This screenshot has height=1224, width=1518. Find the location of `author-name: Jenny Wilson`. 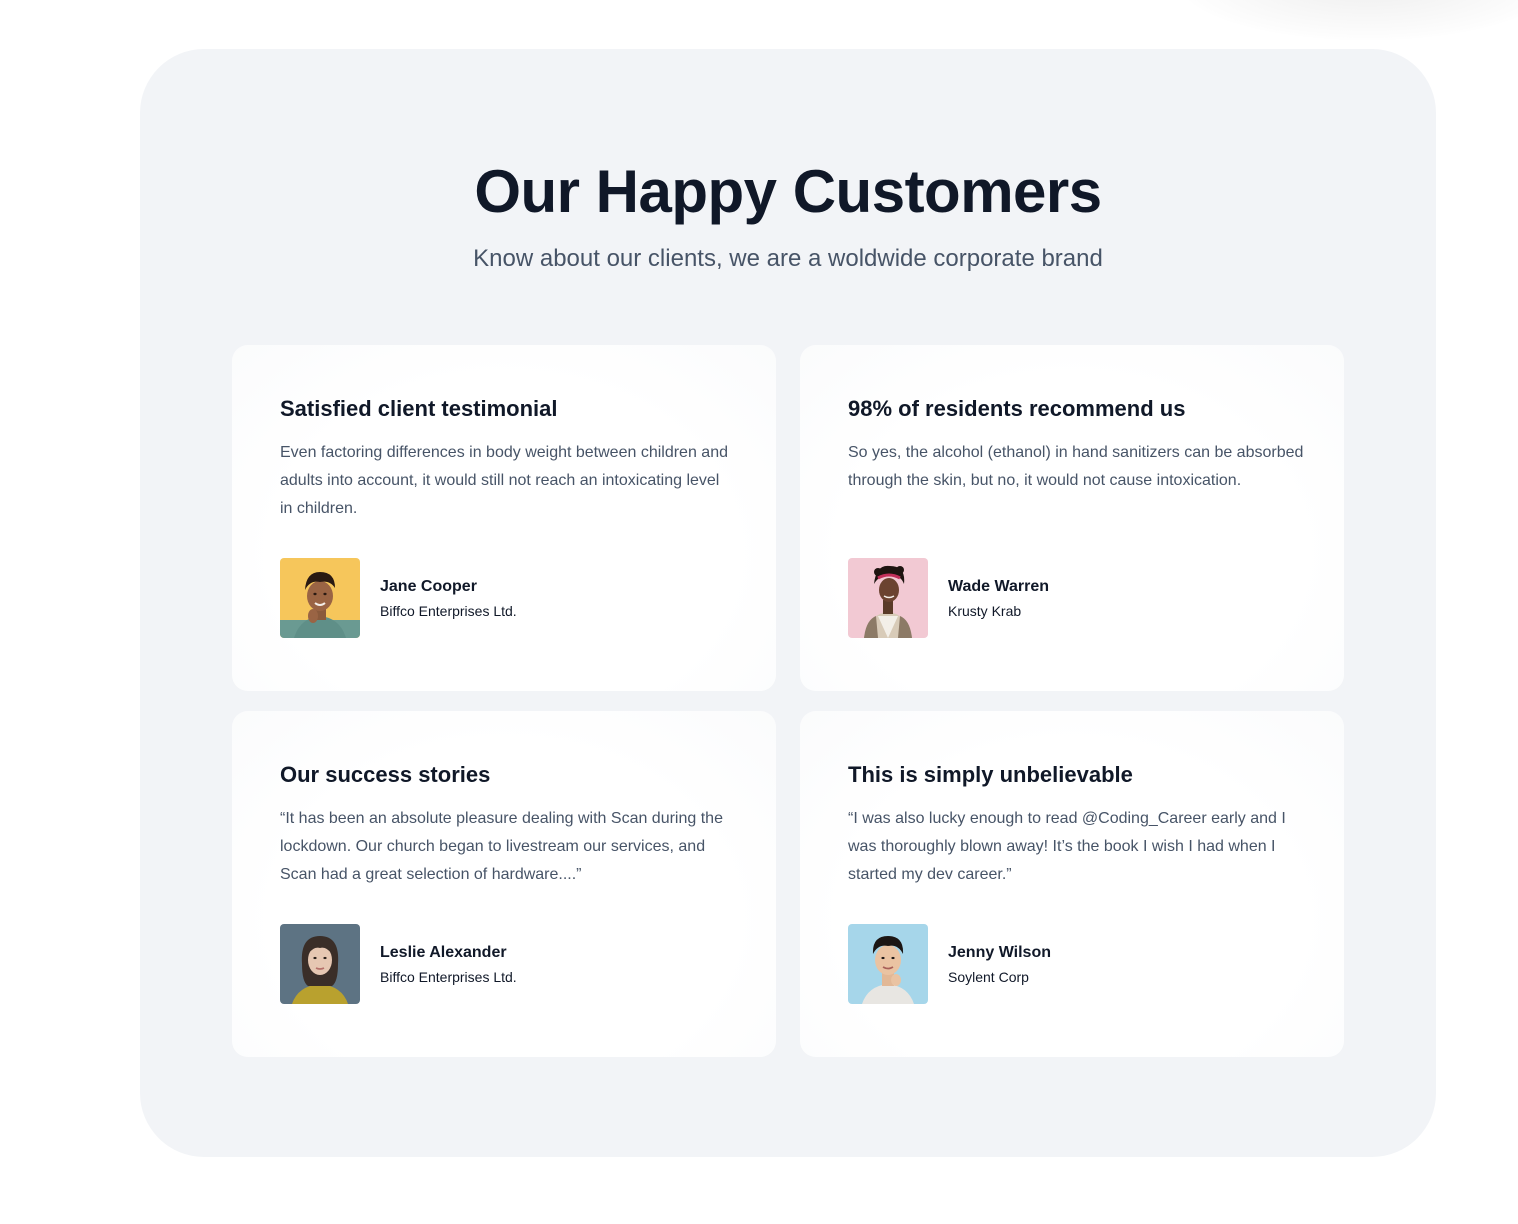

author-name: Jenny Wilson is located at coordinates (999, 952).